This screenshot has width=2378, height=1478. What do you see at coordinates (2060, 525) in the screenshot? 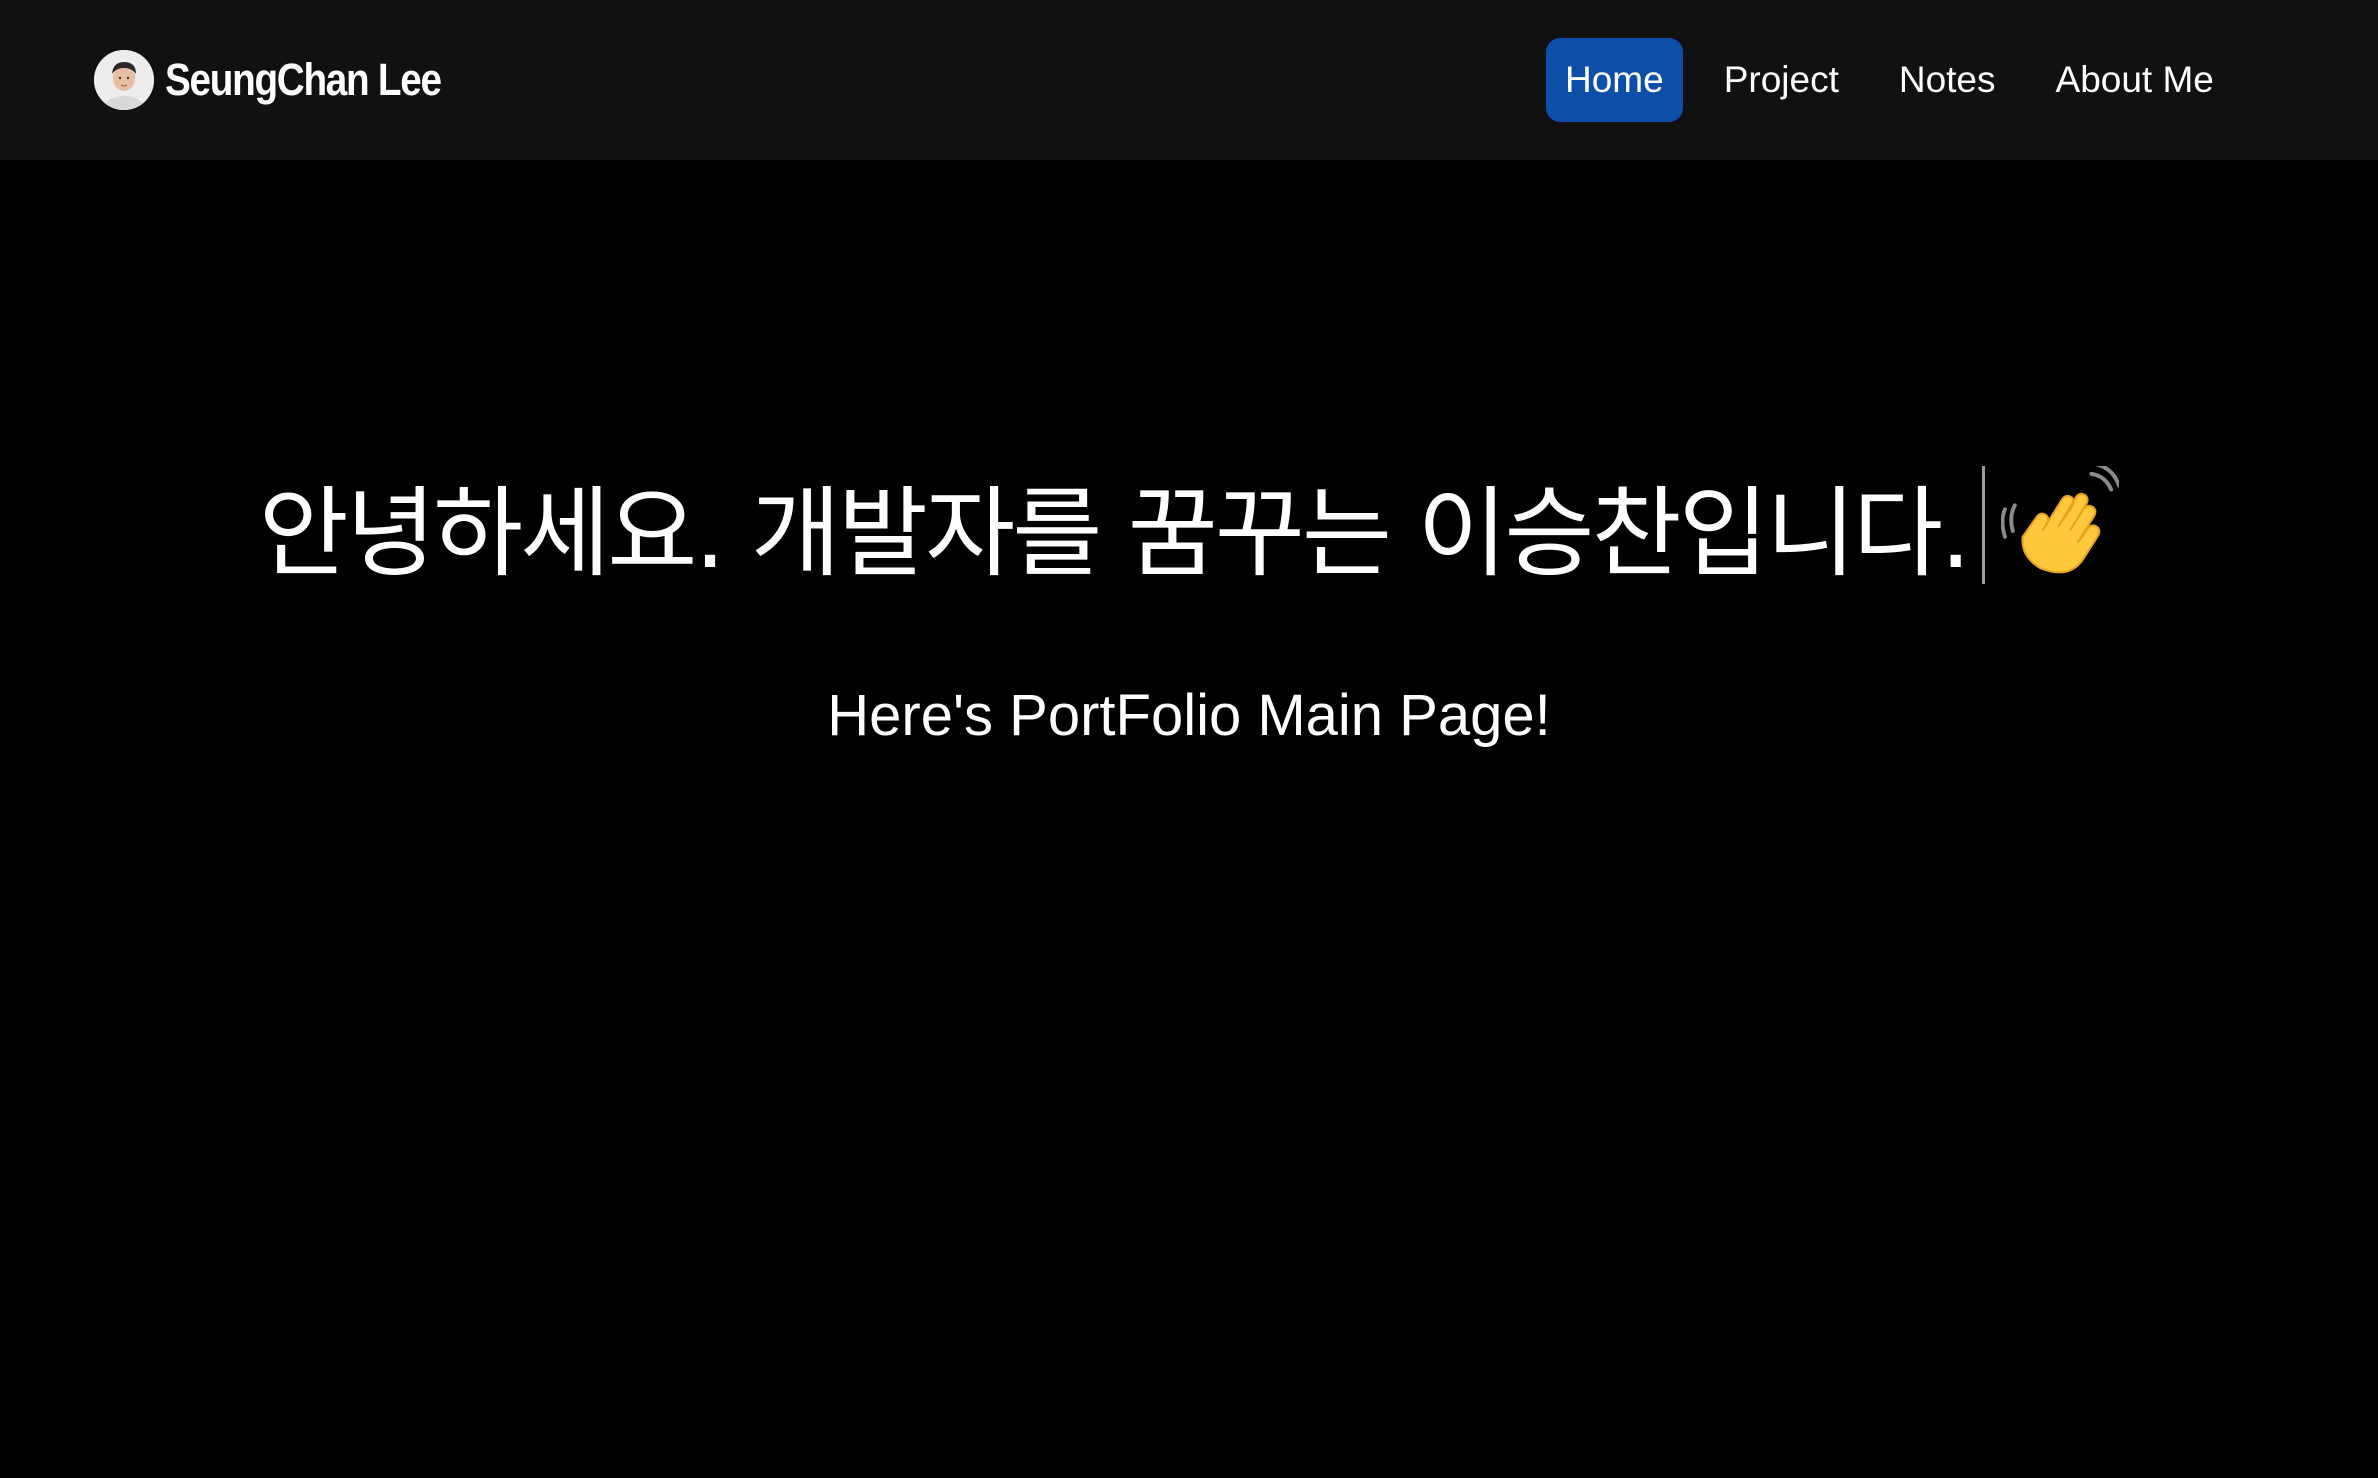
I see `waving-hand-icon` at bounding box center [2060, 525].